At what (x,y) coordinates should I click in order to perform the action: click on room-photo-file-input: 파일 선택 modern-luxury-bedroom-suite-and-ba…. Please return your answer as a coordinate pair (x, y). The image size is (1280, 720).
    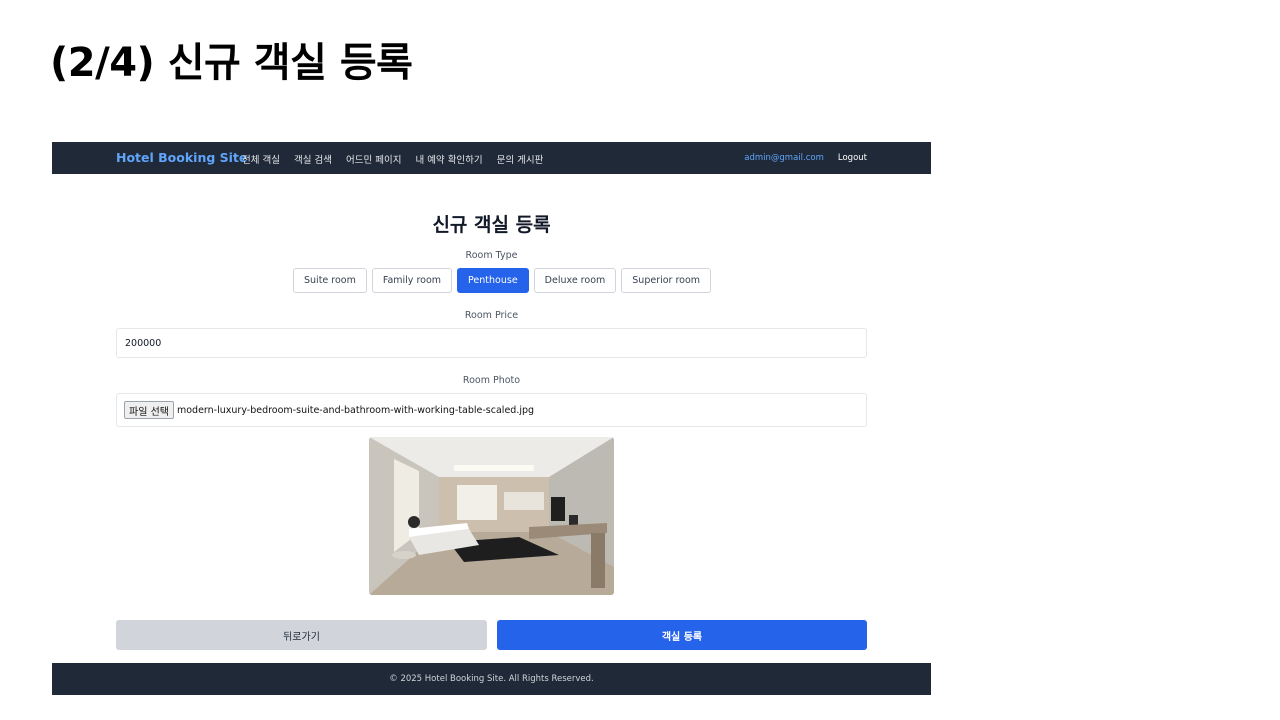
    Looking at the image, I should click on (491, 410).